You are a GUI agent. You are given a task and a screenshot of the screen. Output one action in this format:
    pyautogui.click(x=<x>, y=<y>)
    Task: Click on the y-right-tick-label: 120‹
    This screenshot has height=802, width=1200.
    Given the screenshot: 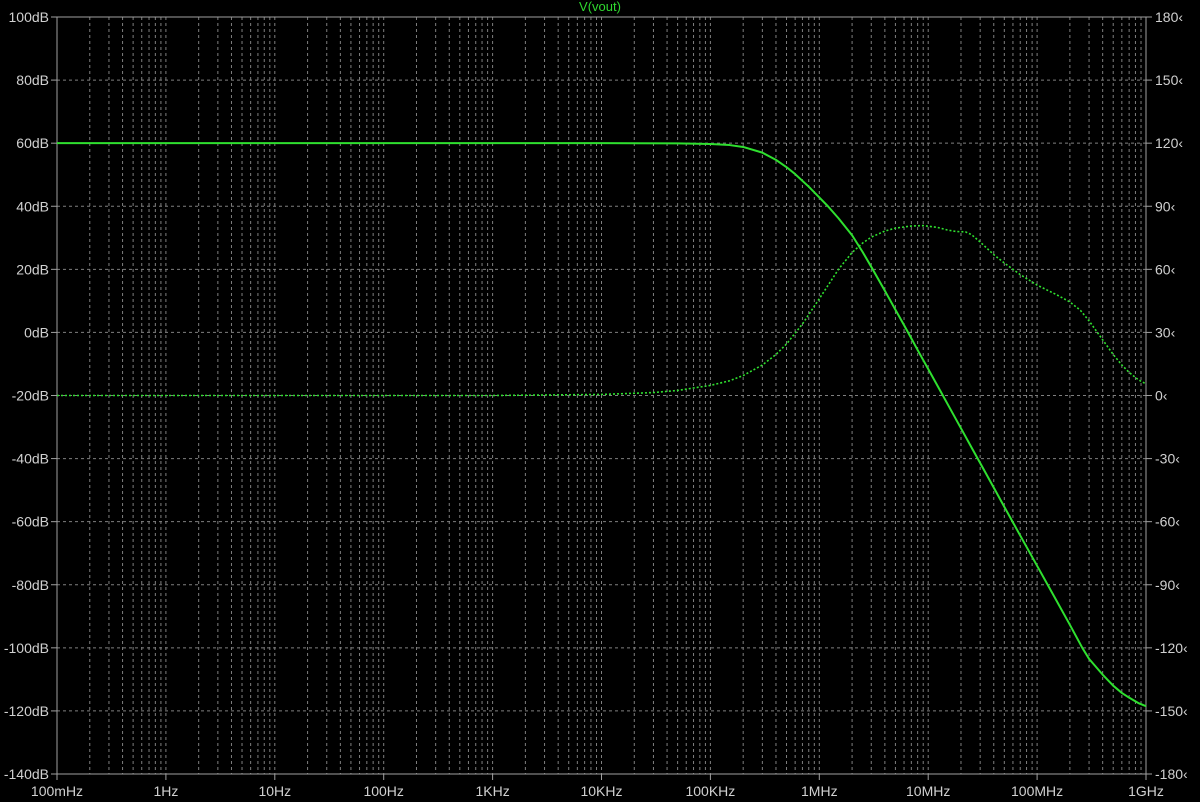 What is the action you would take?
    pyautogui.click(x=1169, y=143)
    